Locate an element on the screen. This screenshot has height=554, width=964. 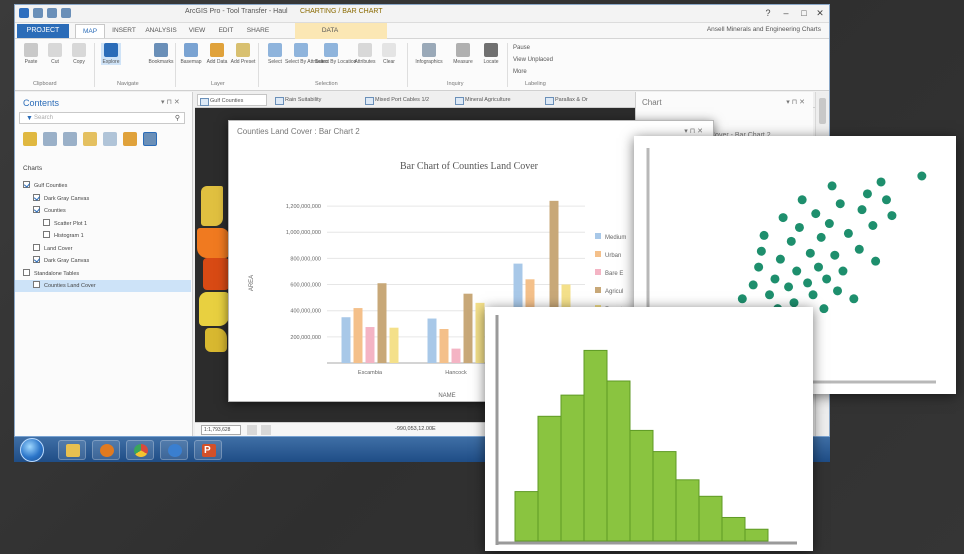
search-icon: ⚲ is located at coordinates (177, 118).